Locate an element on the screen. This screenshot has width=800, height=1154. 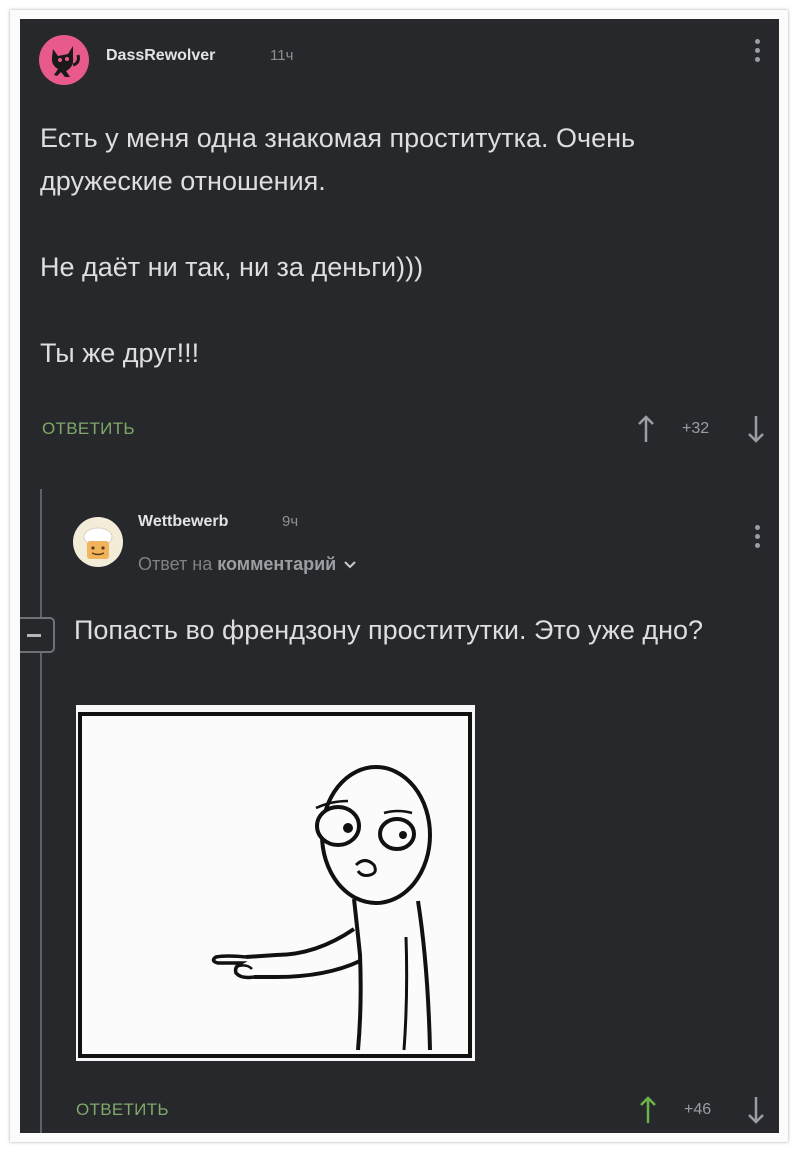
reply-to-target: комментарий is located at coordinates (276, 564).